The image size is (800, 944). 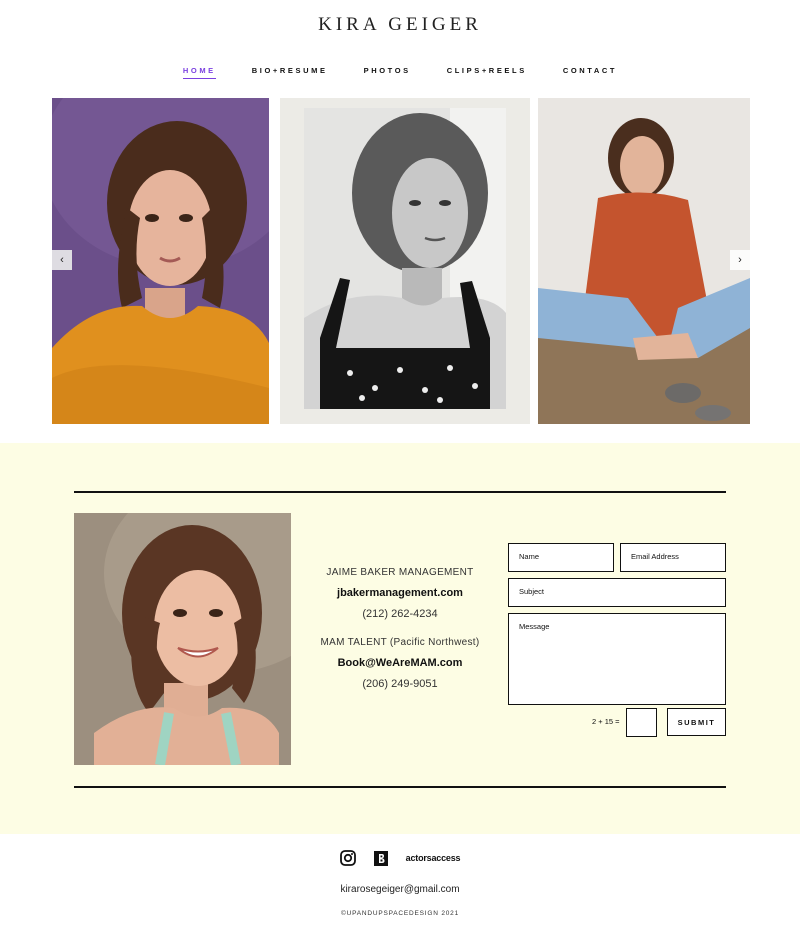 I want to click on agency-email-1: jbakermanagement.com, so click(x=400, y=593).